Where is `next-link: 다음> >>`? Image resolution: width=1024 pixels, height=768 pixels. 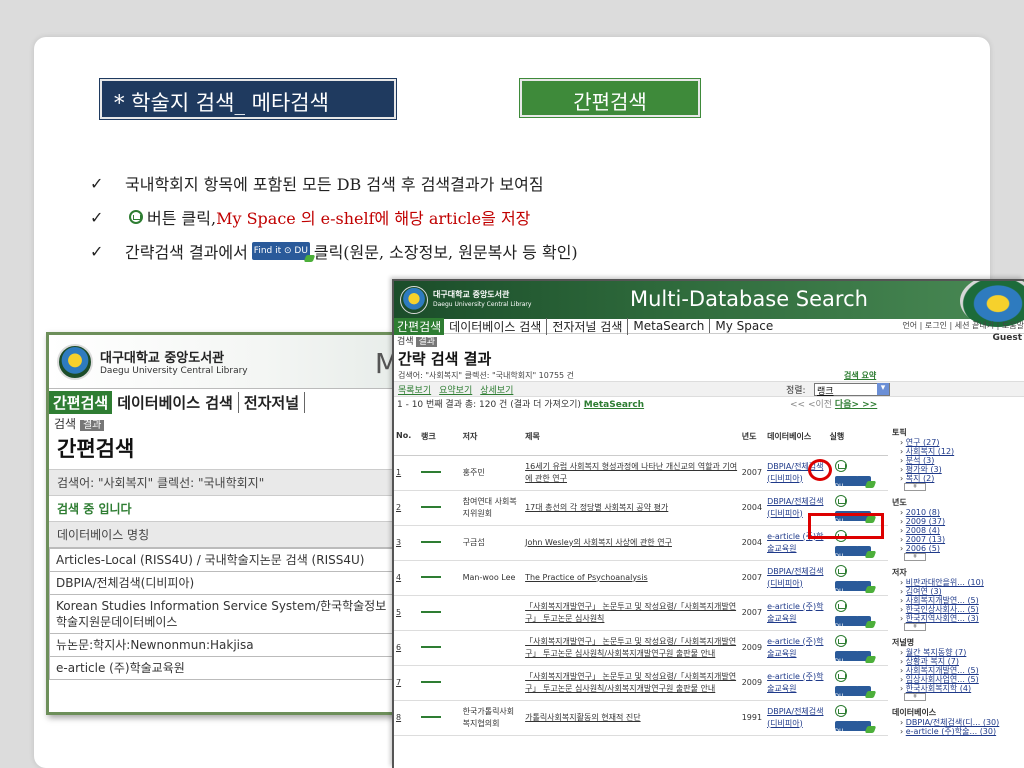
next-link: 다음> >> is located at coordinates (856, 405).